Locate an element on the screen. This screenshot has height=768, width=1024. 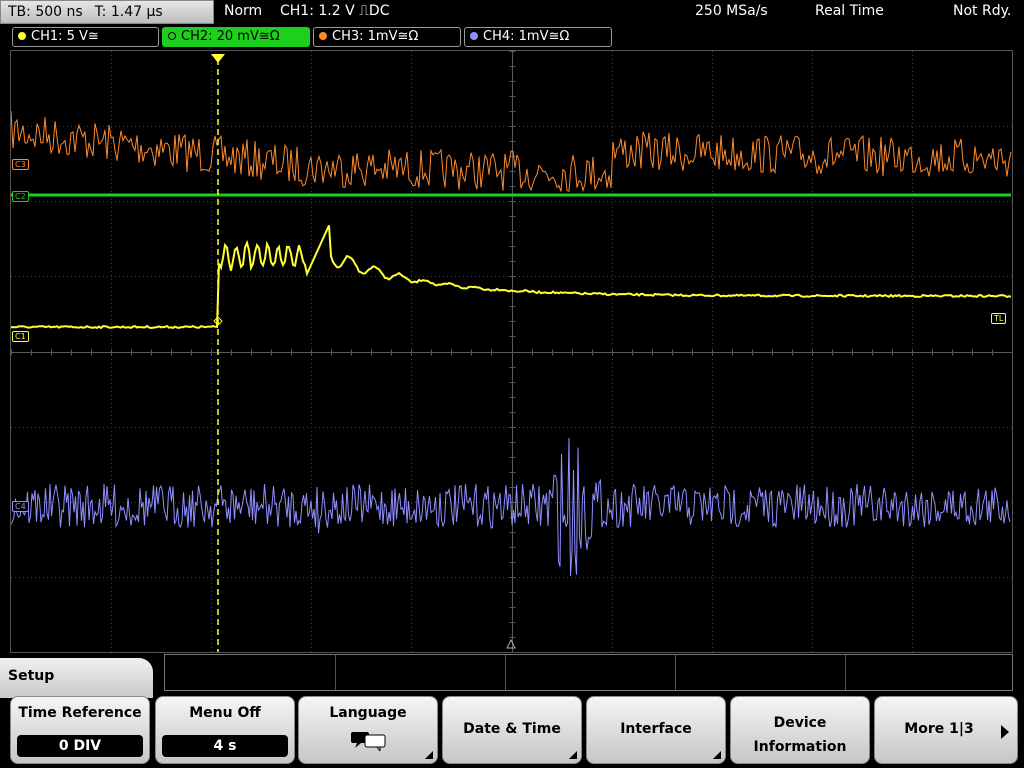
trigger-time-value: T: 1.47 µs is located at coordinates (128, 12).